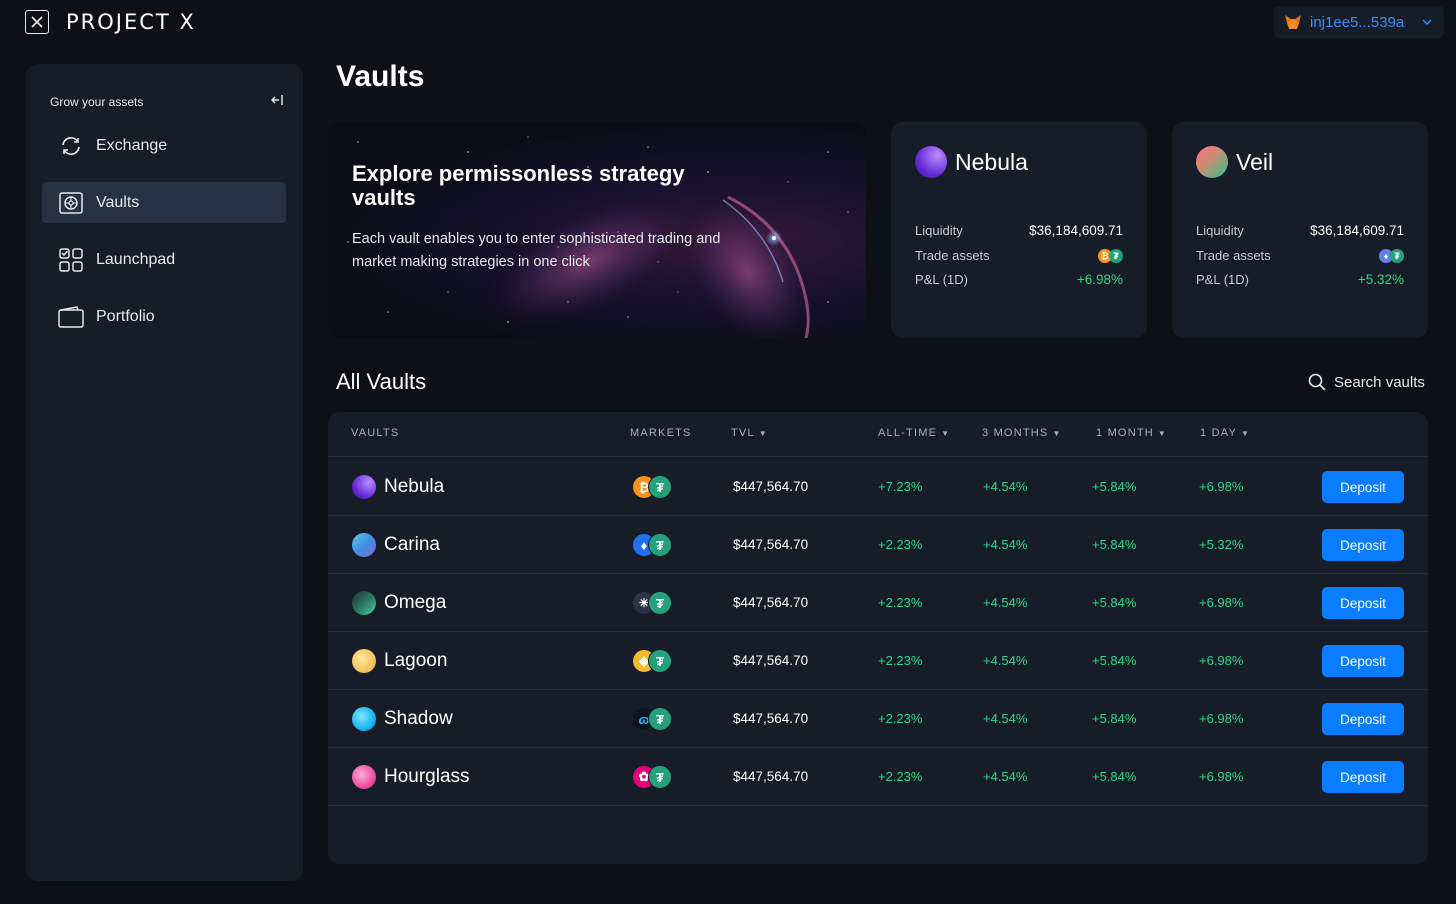  I want to click on top-bar: PROJECT X inj1ee5...539a, so click(728, 22).